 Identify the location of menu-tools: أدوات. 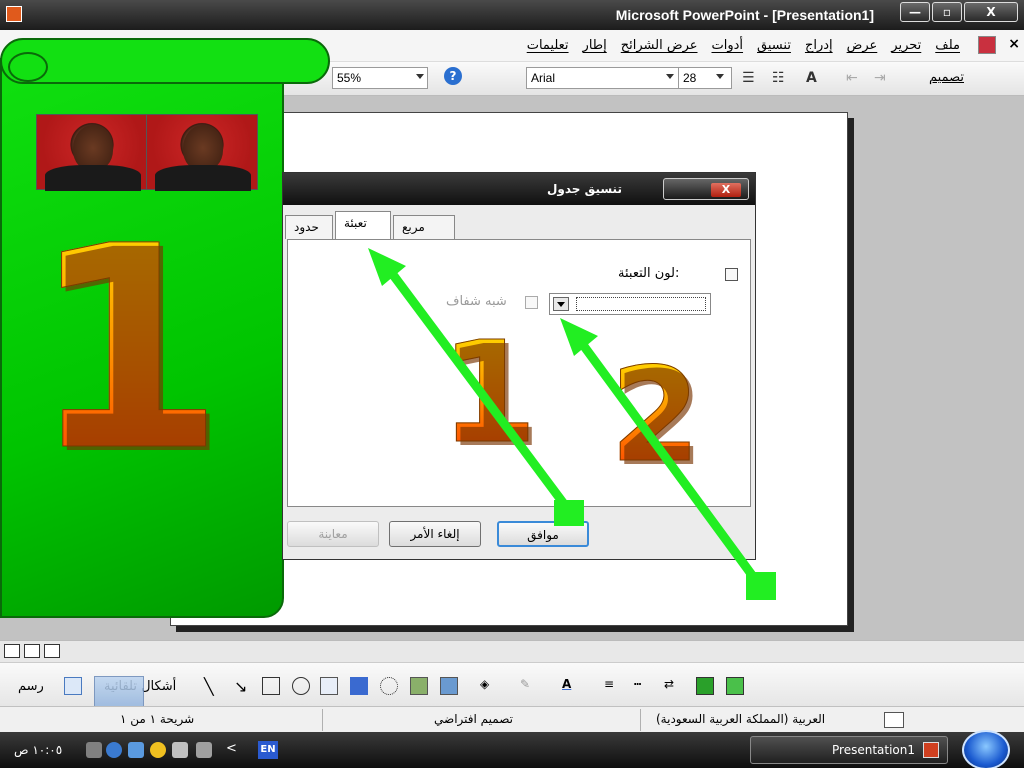
(728, 45).